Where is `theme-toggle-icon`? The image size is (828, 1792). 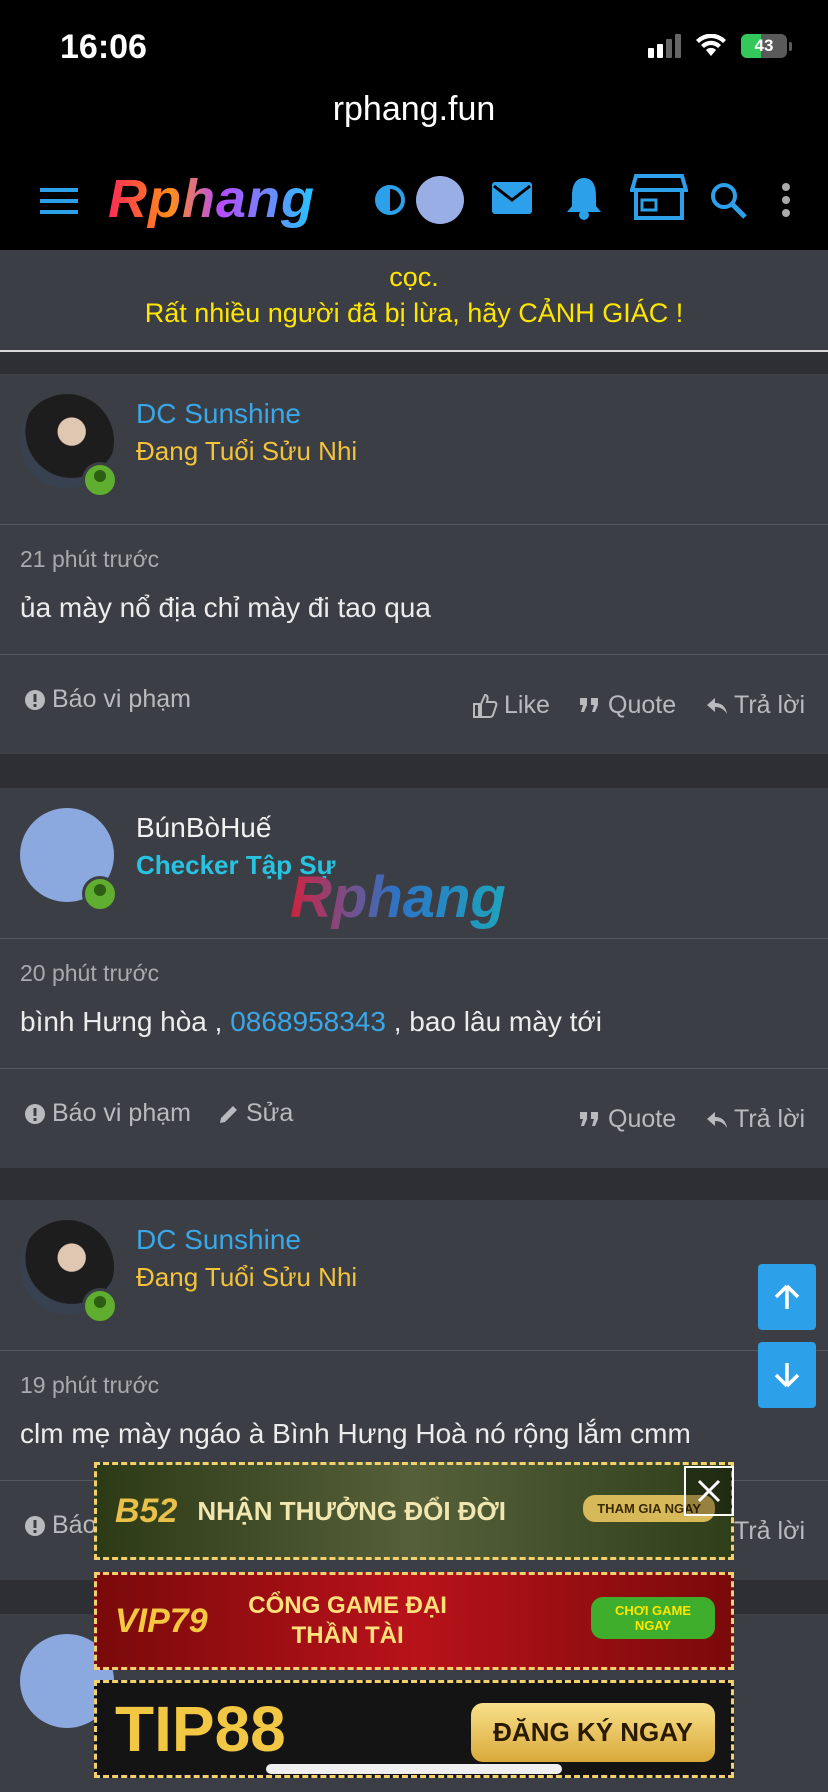
theme-toggle-icon is located at coordinates (390, 200).